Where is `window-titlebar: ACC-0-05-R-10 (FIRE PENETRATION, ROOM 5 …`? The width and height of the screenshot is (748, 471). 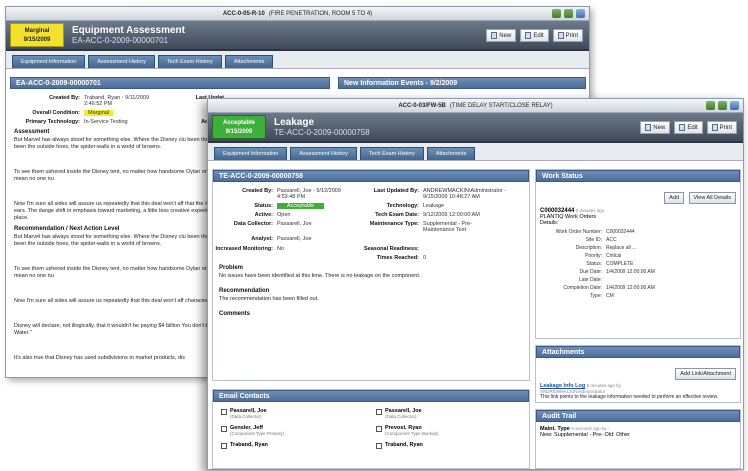 window-titlebar: ACC-0-05-R-10 (FIRE PENETRATION, ROOM 5 … is located at coordinates (297, 14).